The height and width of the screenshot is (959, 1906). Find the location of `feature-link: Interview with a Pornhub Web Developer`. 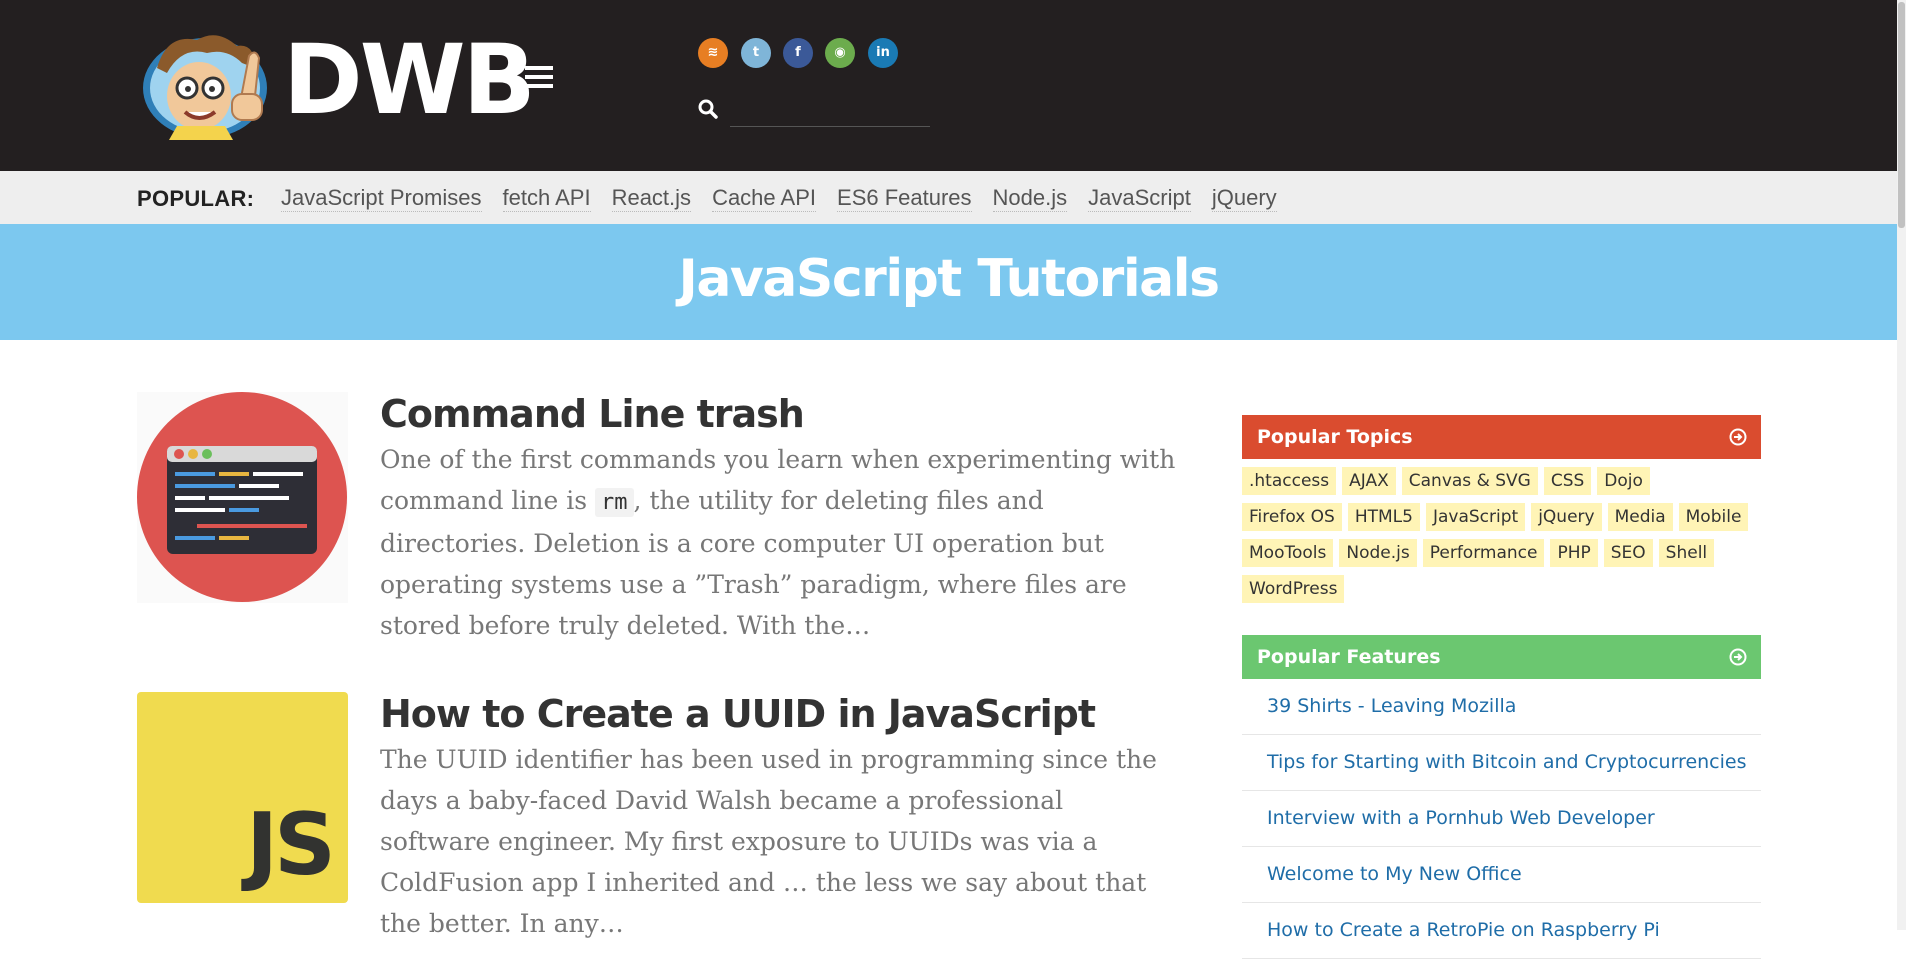

feature-link: Interview with a Pornhub Web Developer is located at coordinates (1501, 819).